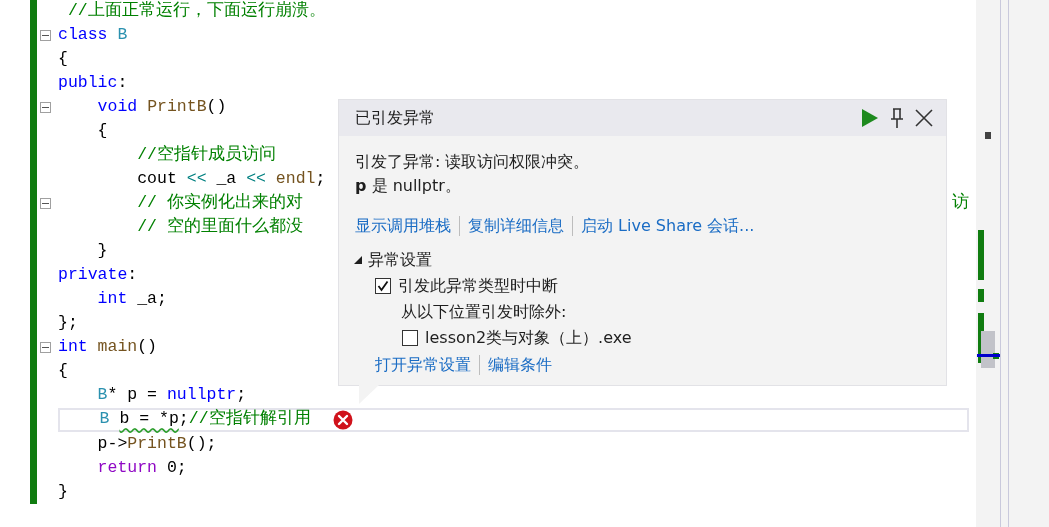  I want to click on code-line: cout << _a << endl;, so click(231, 179).